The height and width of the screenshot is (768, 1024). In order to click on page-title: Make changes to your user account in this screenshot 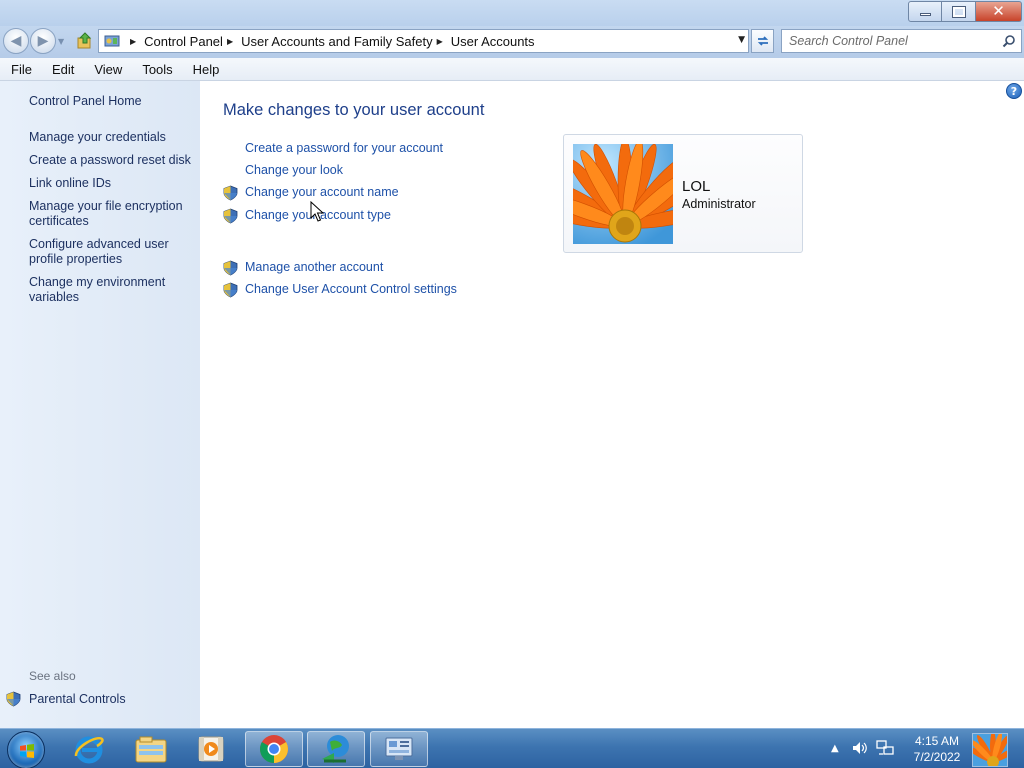, I will do `click(354, 110)`.